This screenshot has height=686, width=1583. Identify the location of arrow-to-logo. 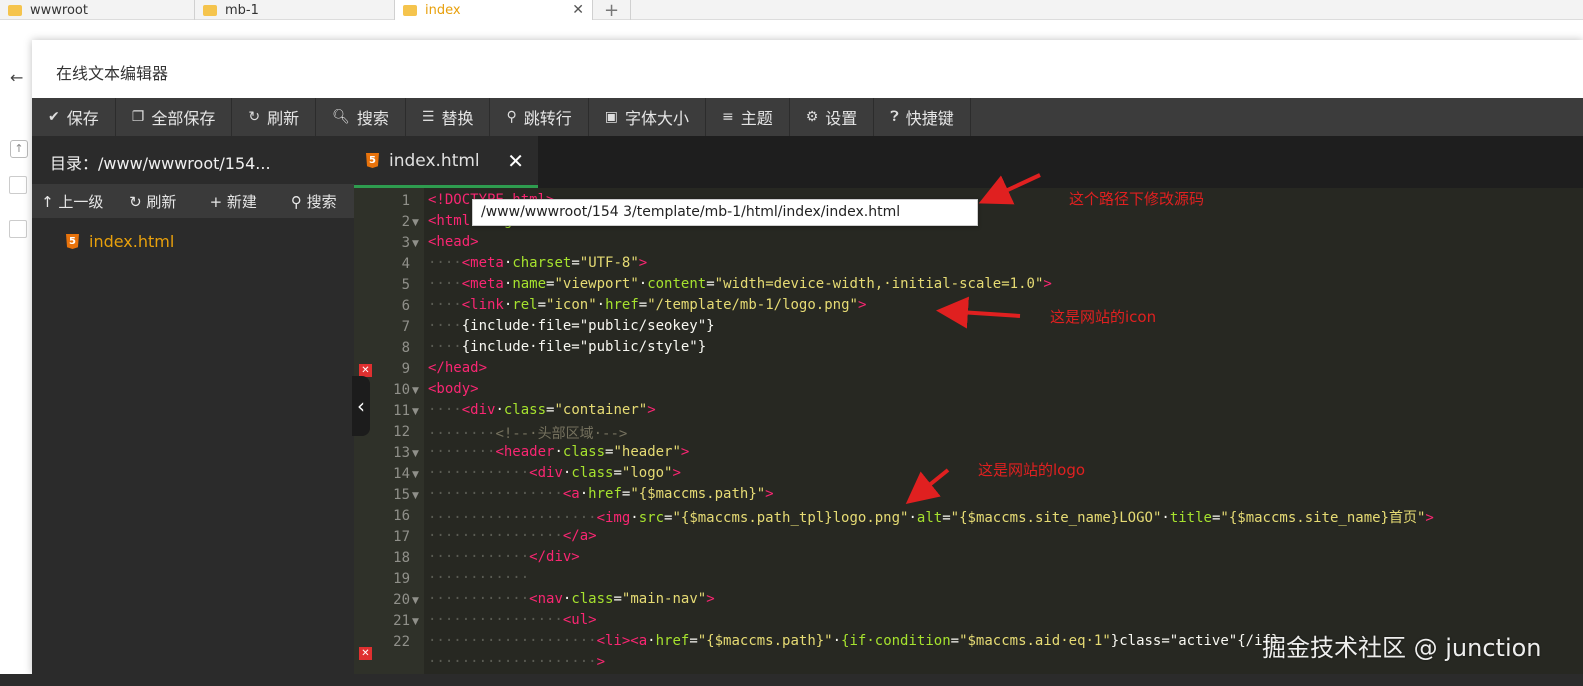
(927, 486).